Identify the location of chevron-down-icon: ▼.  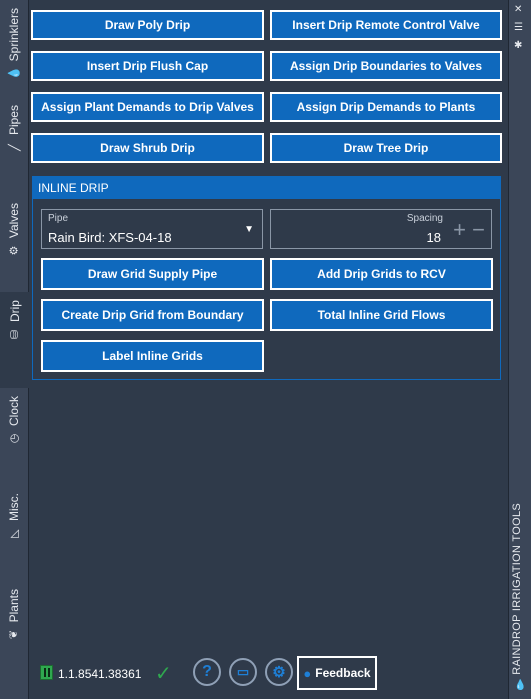
(249, 229).